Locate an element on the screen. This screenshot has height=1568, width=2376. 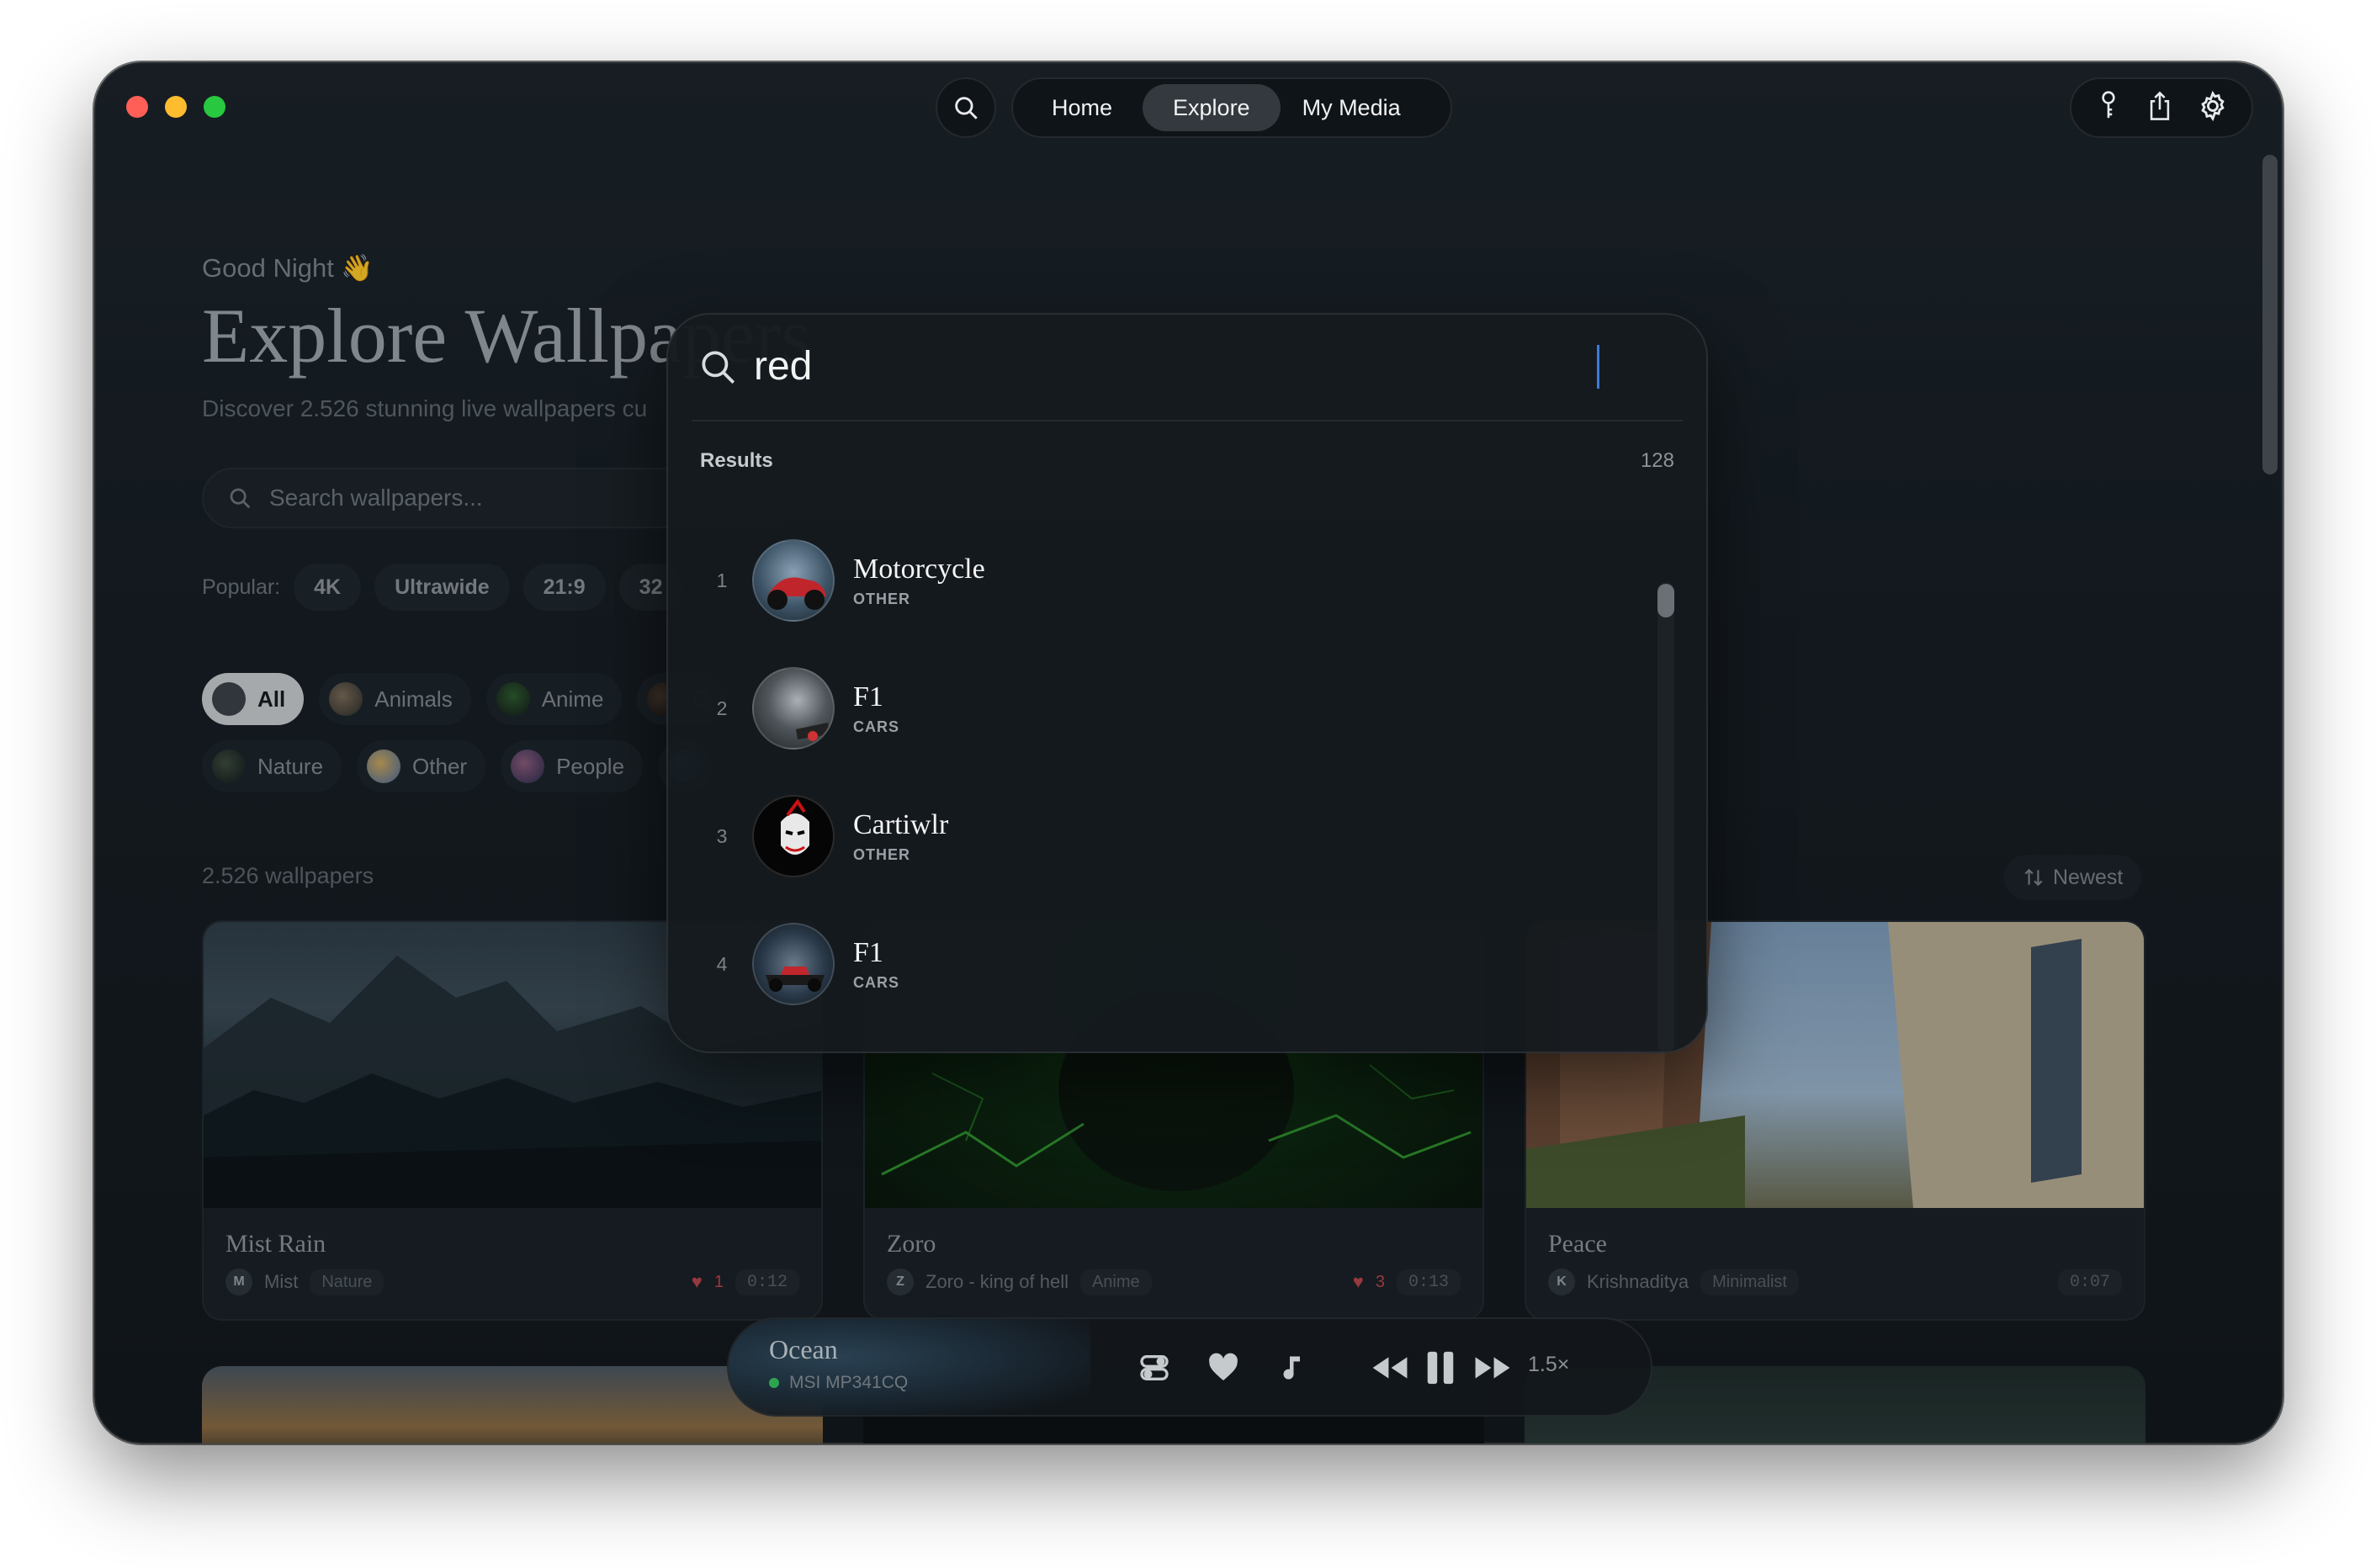
results-label: Results is located at coordinates (736, 460).